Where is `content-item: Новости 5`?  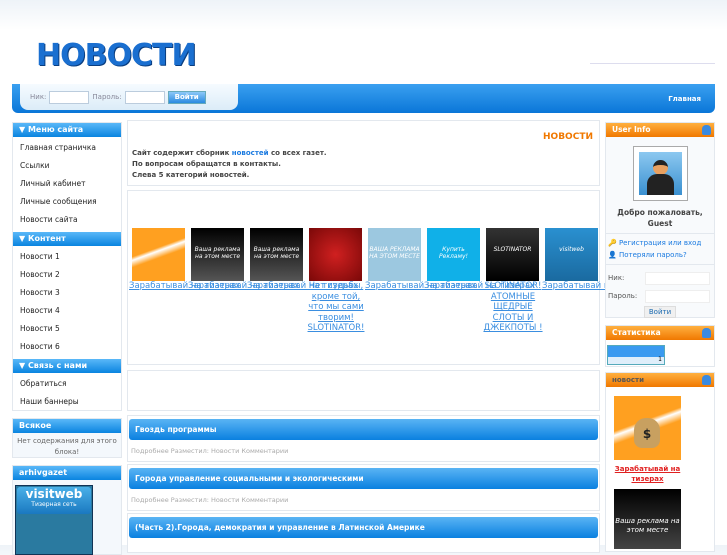
content-item: Новости 5 is located at coordinates (67, 329).